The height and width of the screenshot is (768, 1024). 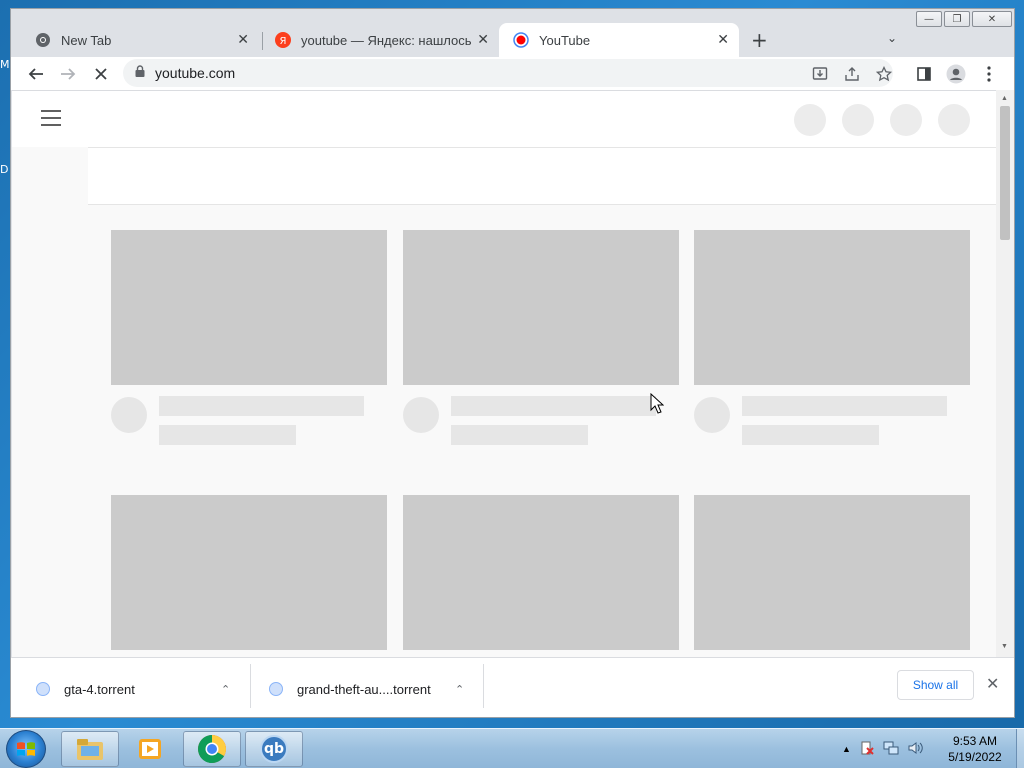 I want to click on show-desktop-button, so click(x=1020, y=748).